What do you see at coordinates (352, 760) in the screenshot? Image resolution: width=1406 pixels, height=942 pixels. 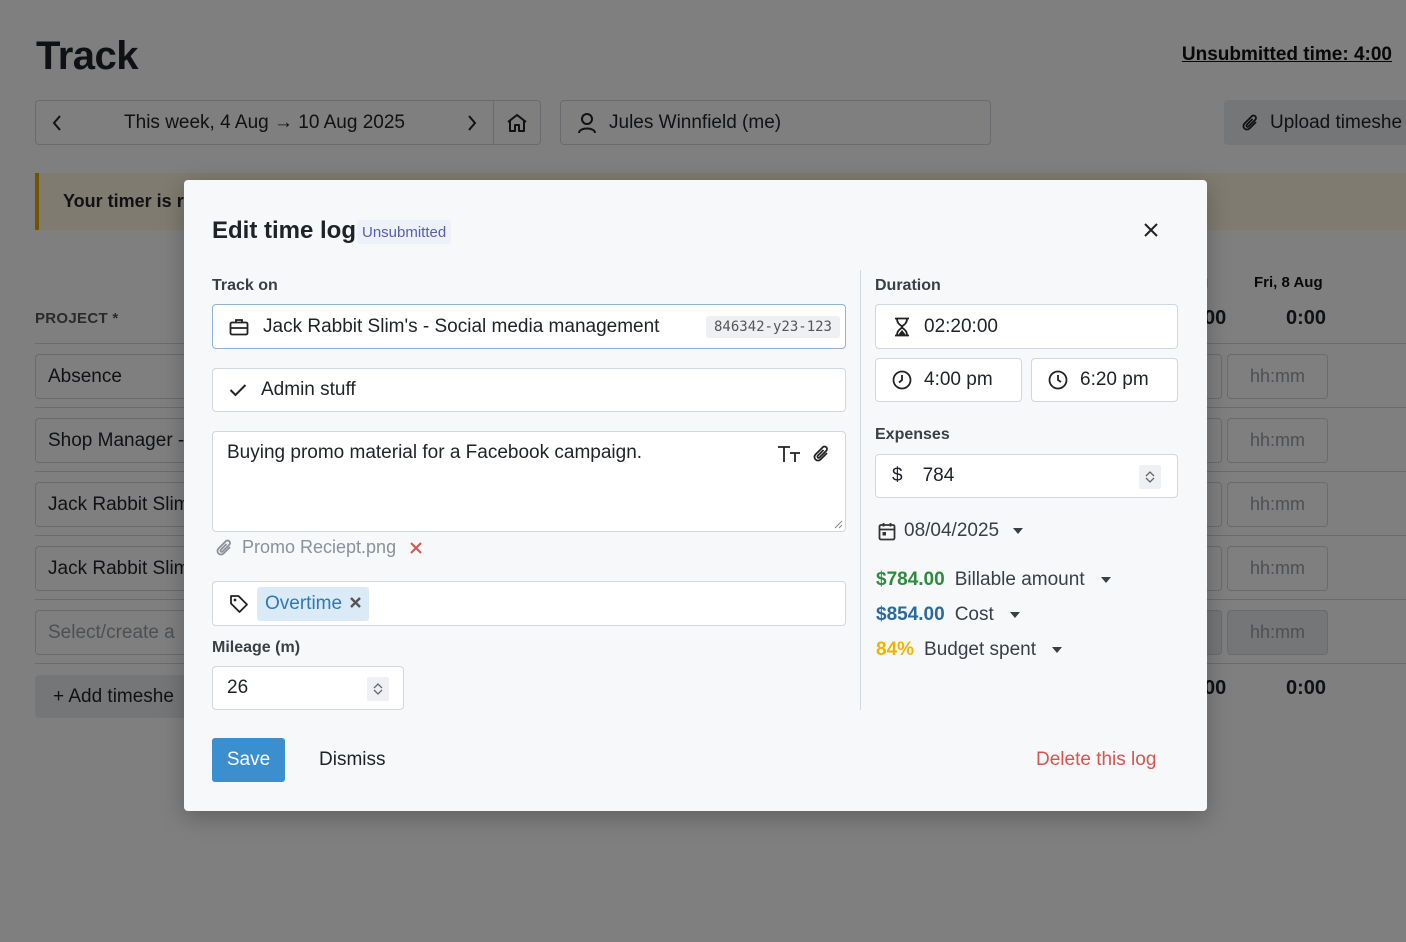 I see `dismiss-button: Dismiss` at bounding box center [352, 760].